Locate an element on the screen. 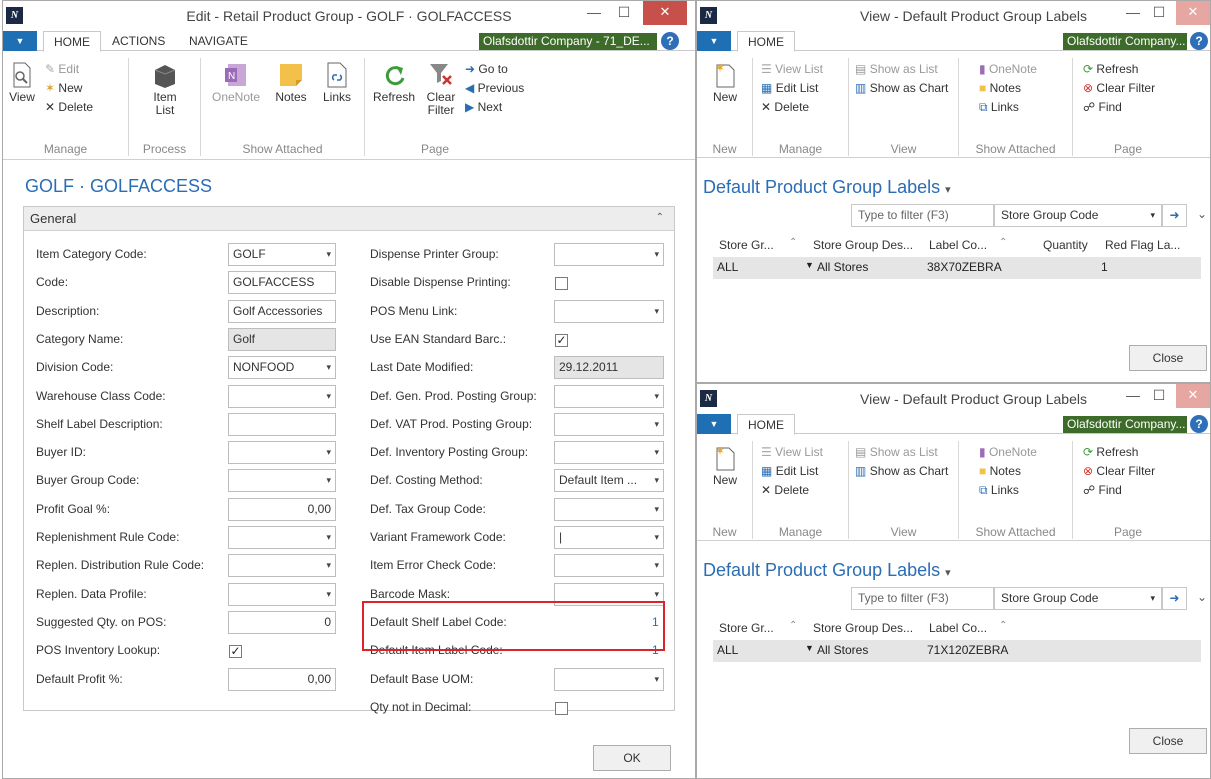 This screenshot has height=779, width=1211. notes-button: Notes is located at coordinates (291, 83).